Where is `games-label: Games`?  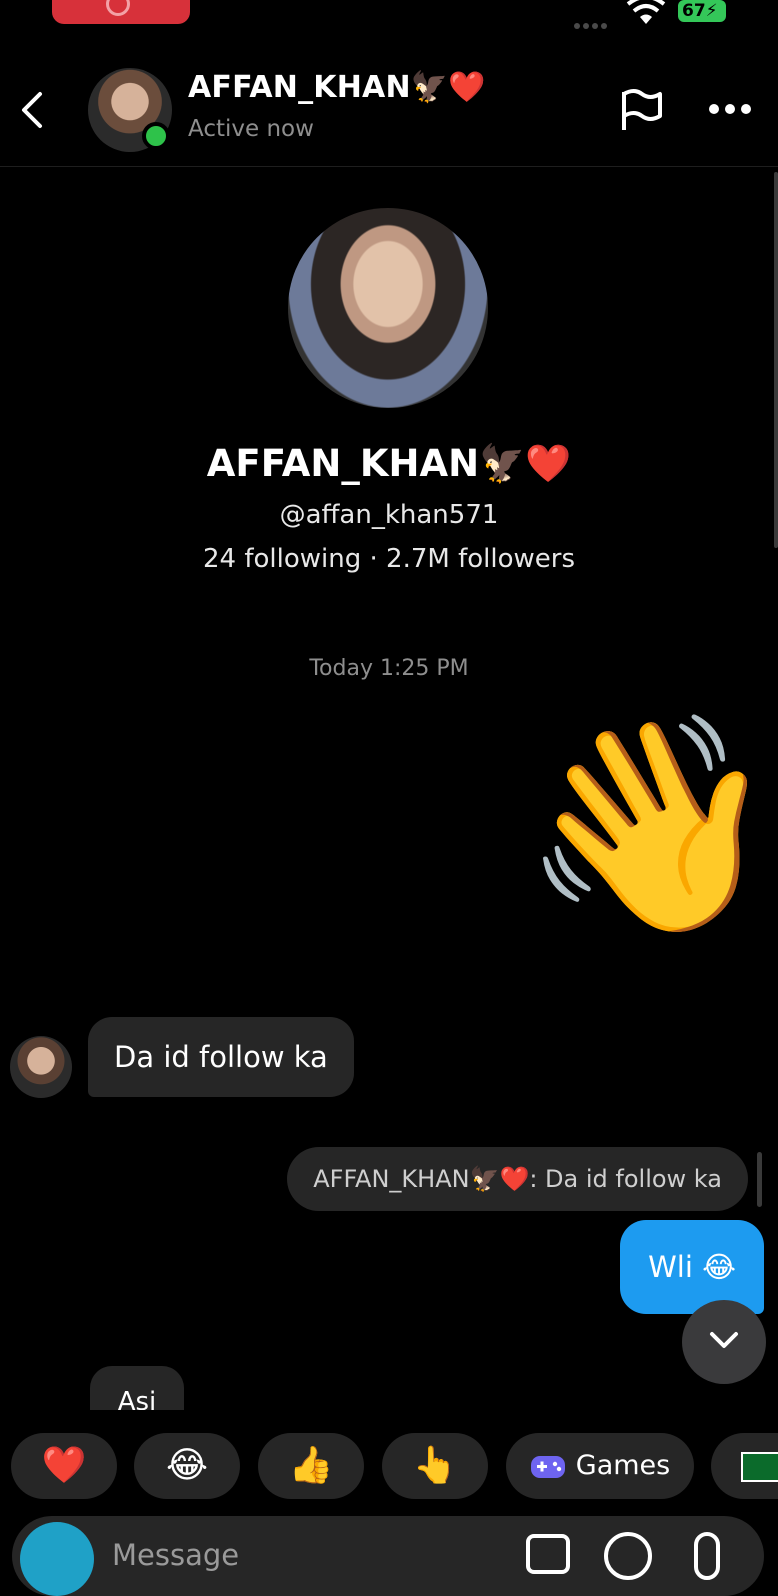
games-label: Games is located at coordinates (623, 1465).